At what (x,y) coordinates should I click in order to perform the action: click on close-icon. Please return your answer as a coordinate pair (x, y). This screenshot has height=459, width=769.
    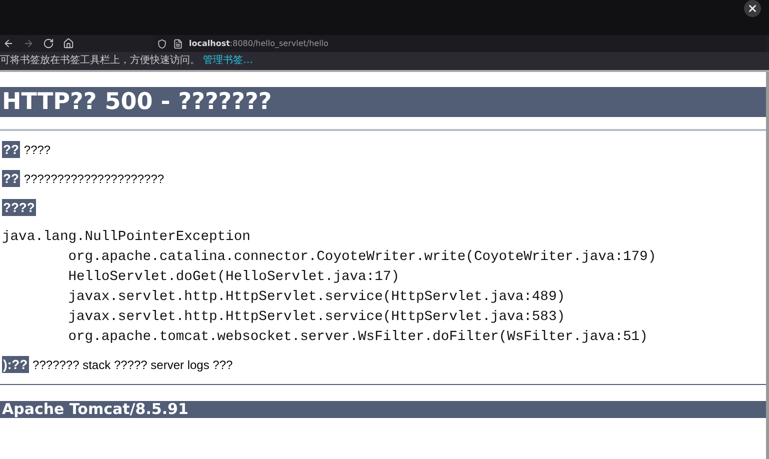
    Looking at the image, I should click on (752, 8).